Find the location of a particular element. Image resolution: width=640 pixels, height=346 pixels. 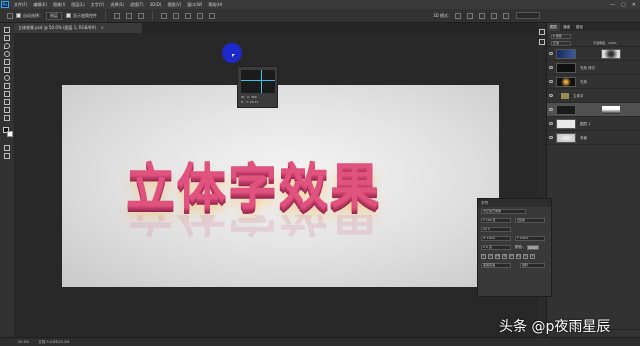

horizontal-guide-line is located at coordinates (258, 80).